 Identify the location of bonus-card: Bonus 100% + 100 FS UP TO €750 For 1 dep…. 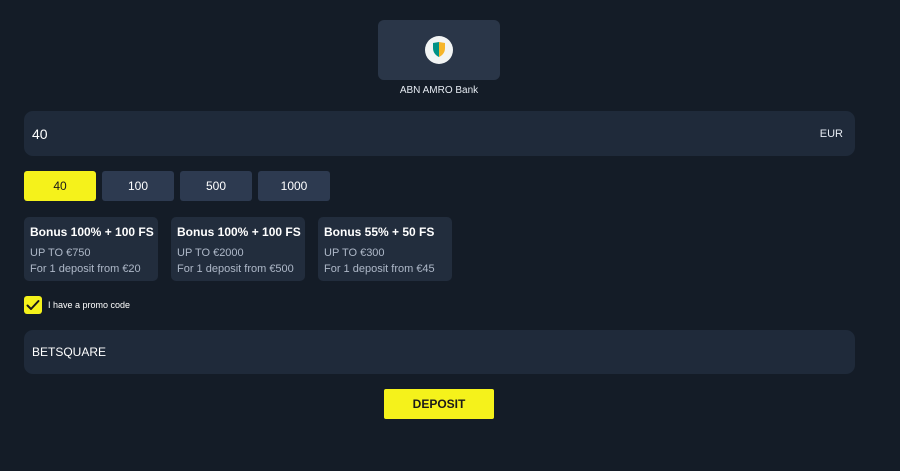
(91, 249).